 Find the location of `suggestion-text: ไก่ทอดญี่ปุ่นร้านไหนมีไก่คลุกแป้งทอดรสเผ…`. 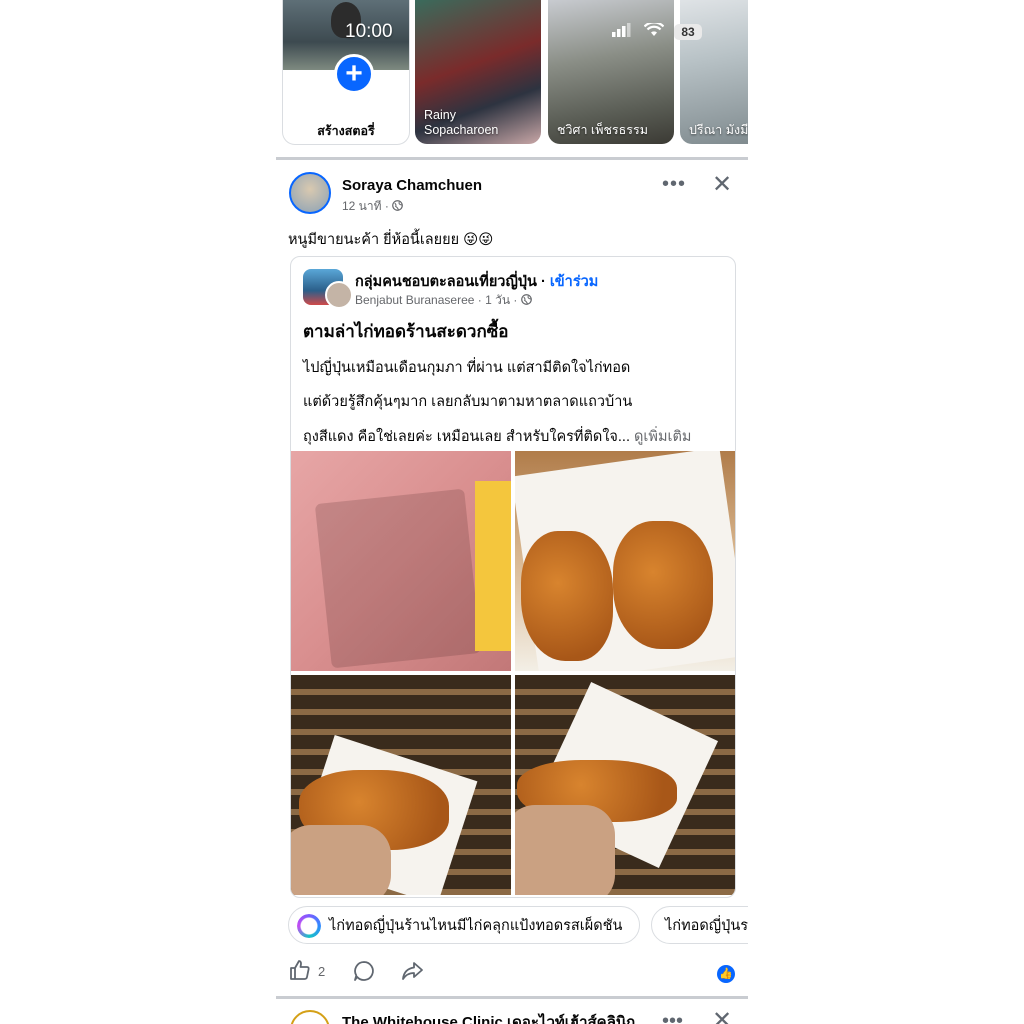

suggestion-text: ไก่ทอดญี่ปุ่นร้านไหนมีไก่คลุกแป้งทอดรสเผ… is located at coordinates (476, 926).